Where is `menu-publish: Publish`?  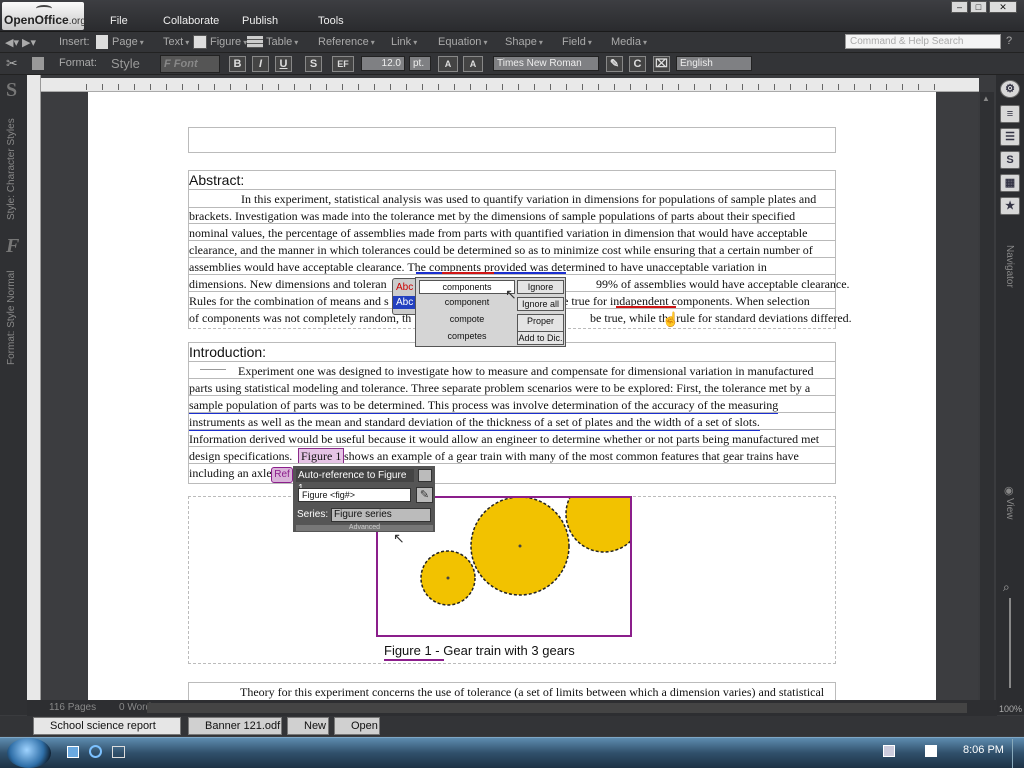
menu-publish: Publish is located at coordinates (260, 21).